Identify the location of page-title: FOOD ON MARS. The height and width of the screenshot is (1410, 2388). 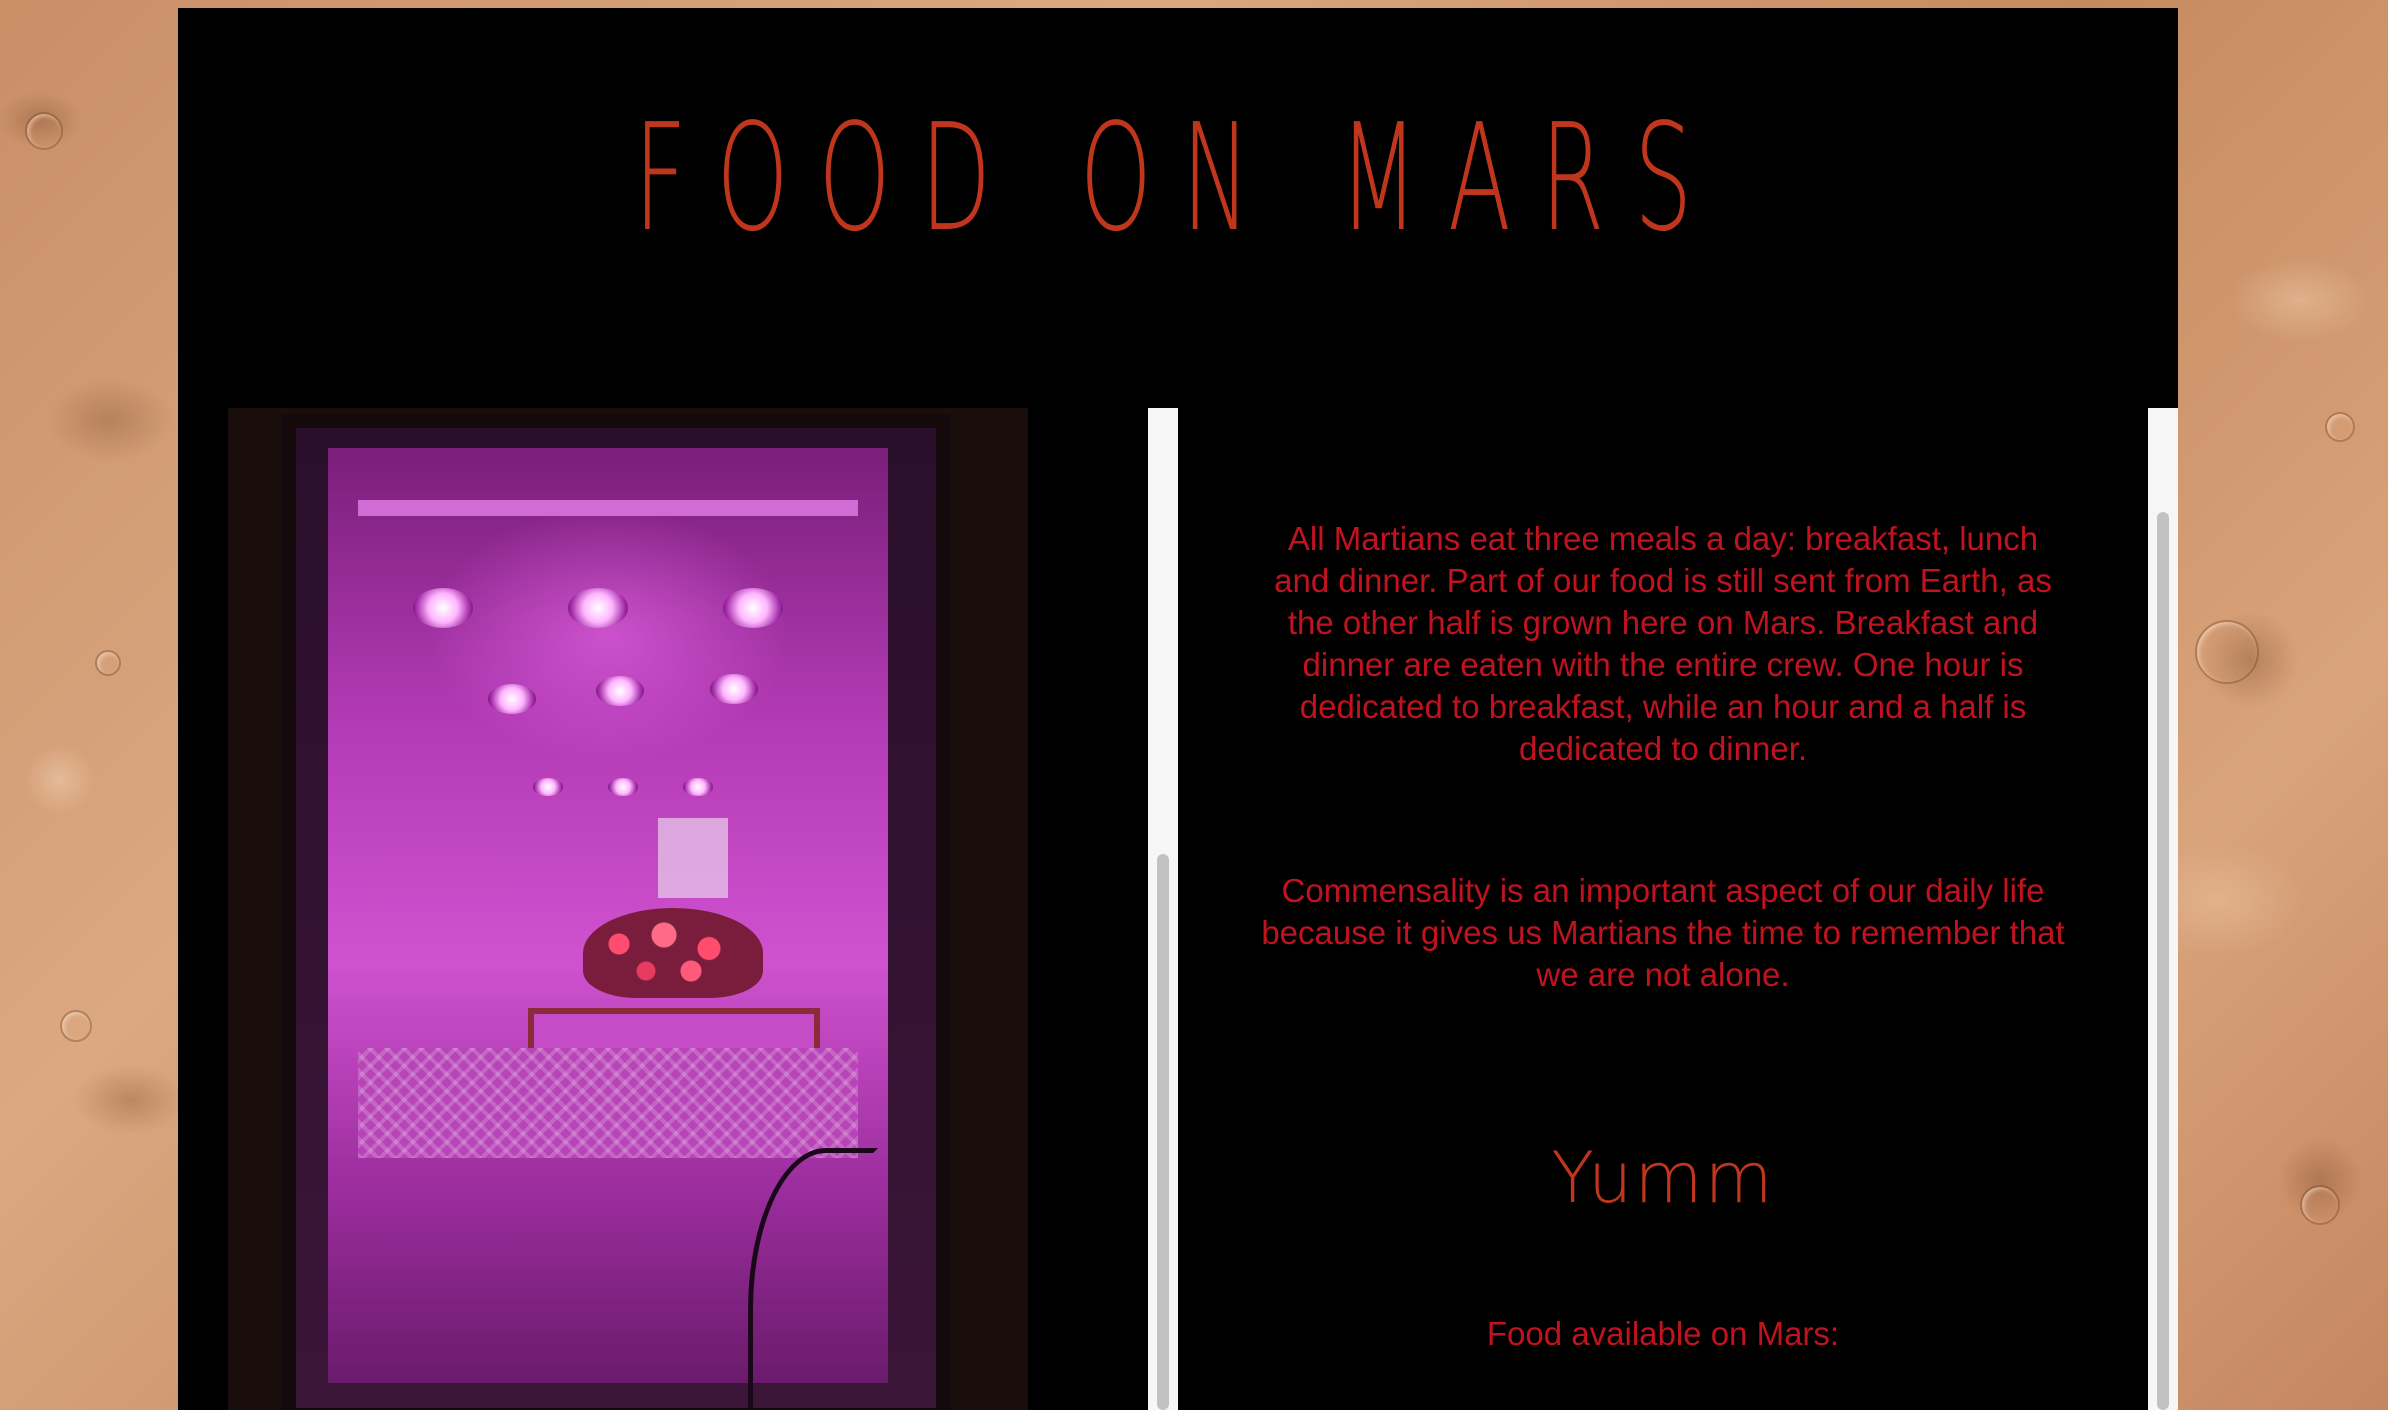
(1178, 178).